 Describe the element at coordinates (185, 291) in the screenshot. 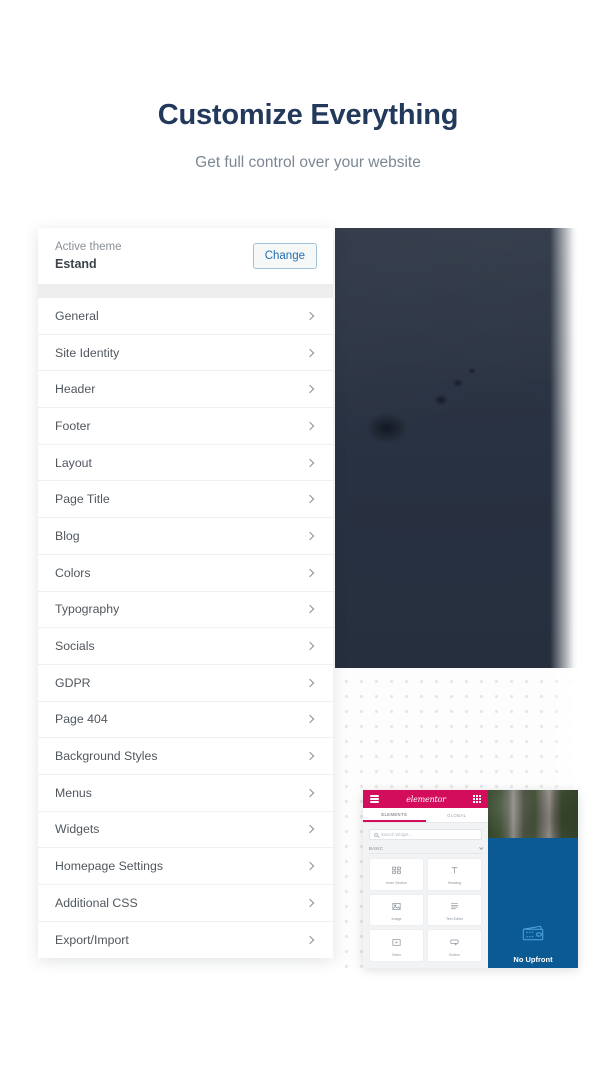

I see `customizer-separator` at that location.